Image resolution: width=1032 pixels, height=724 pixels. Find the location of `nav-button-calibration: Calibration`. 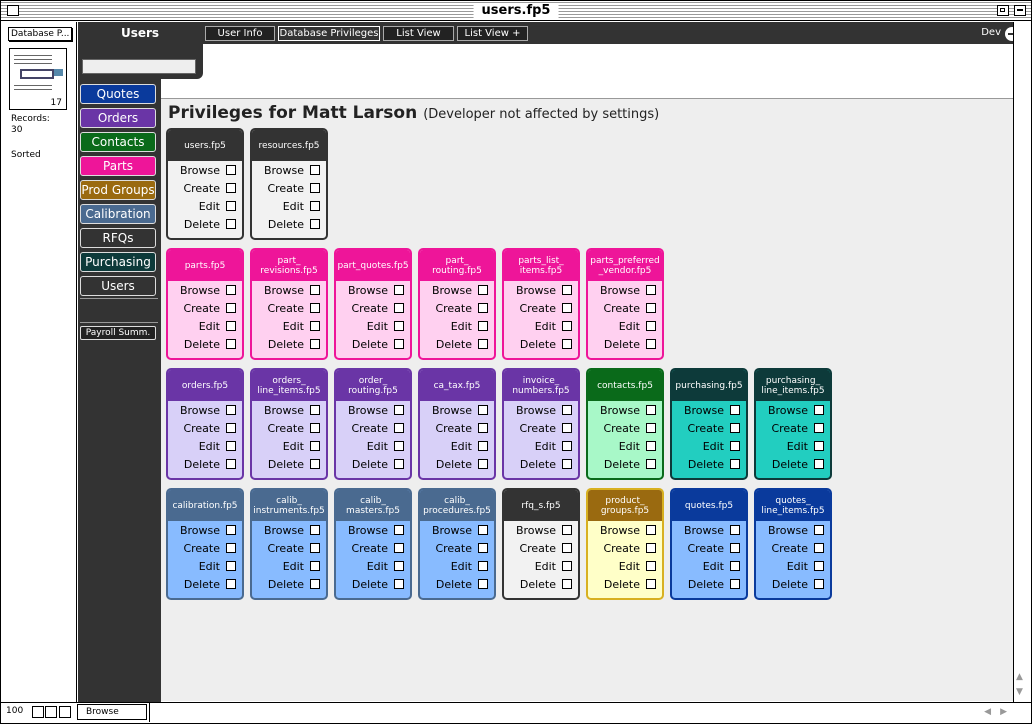

nav-button-calibration: Calibration is located at coordinates (118, 214).